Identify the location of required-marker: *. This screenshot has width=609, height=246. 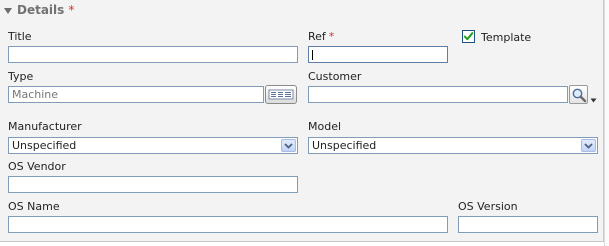
(71, 10).